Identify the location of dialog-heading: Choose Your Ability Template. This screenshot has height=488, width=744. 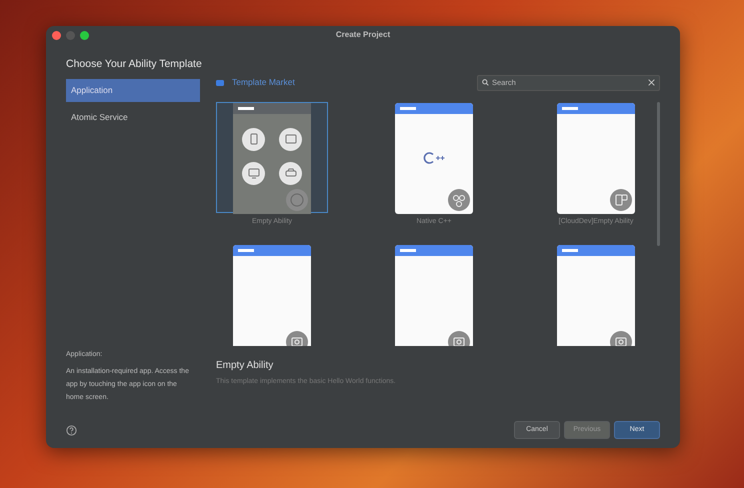
(134, 64).